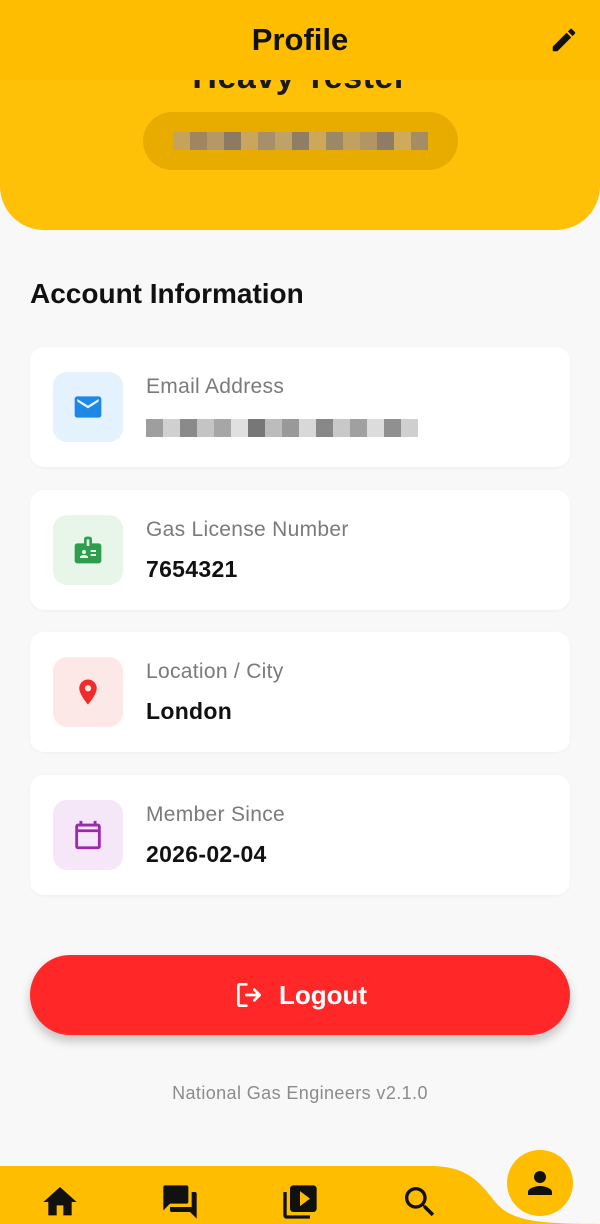 This screenshot has width=600, height=1224. I want to click on license-icon-tile, so click(88, 550).